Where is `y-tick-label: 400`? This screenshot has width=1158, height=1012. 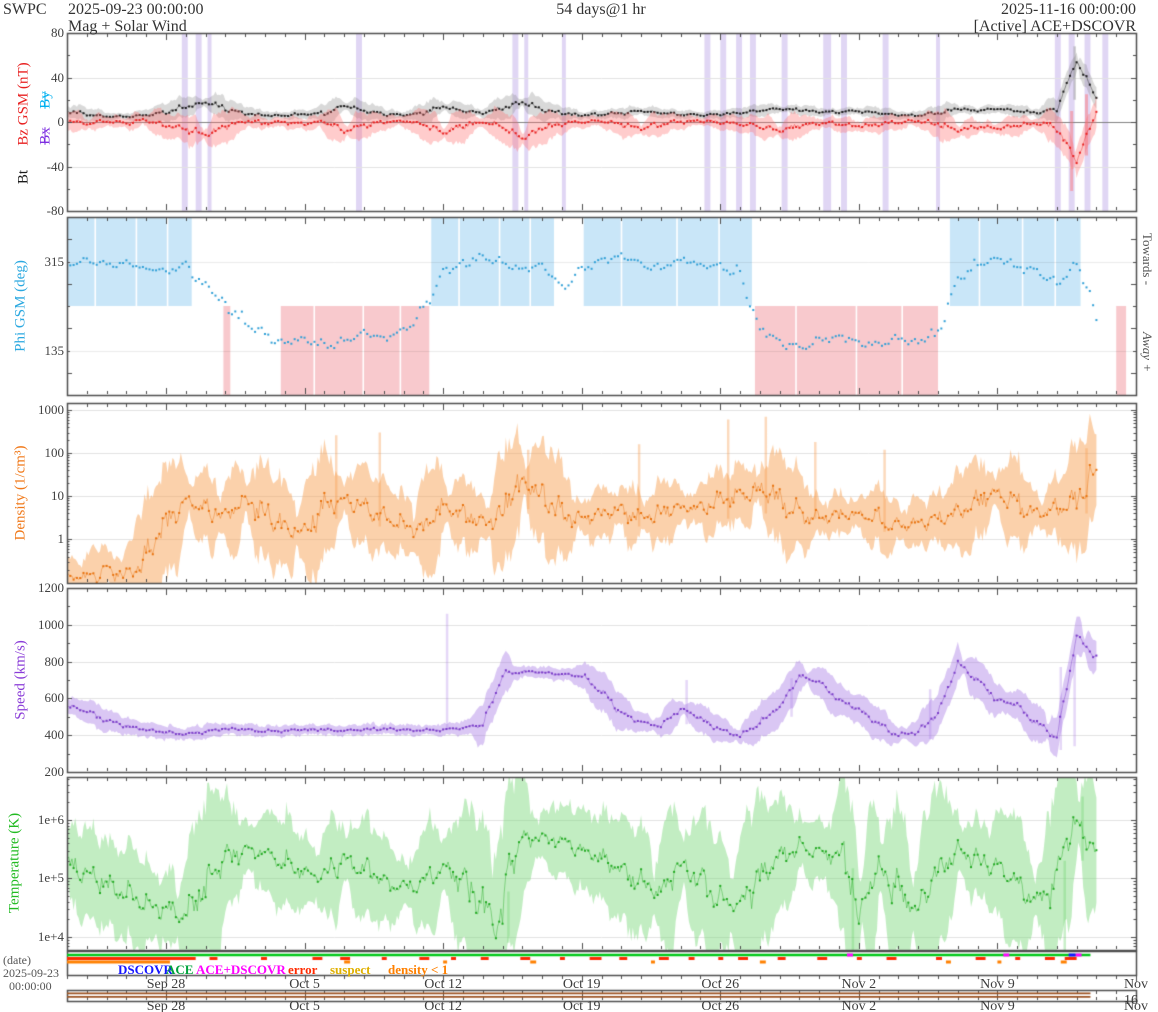 y-tick-label: 400 is located at coordinates (54, 735).